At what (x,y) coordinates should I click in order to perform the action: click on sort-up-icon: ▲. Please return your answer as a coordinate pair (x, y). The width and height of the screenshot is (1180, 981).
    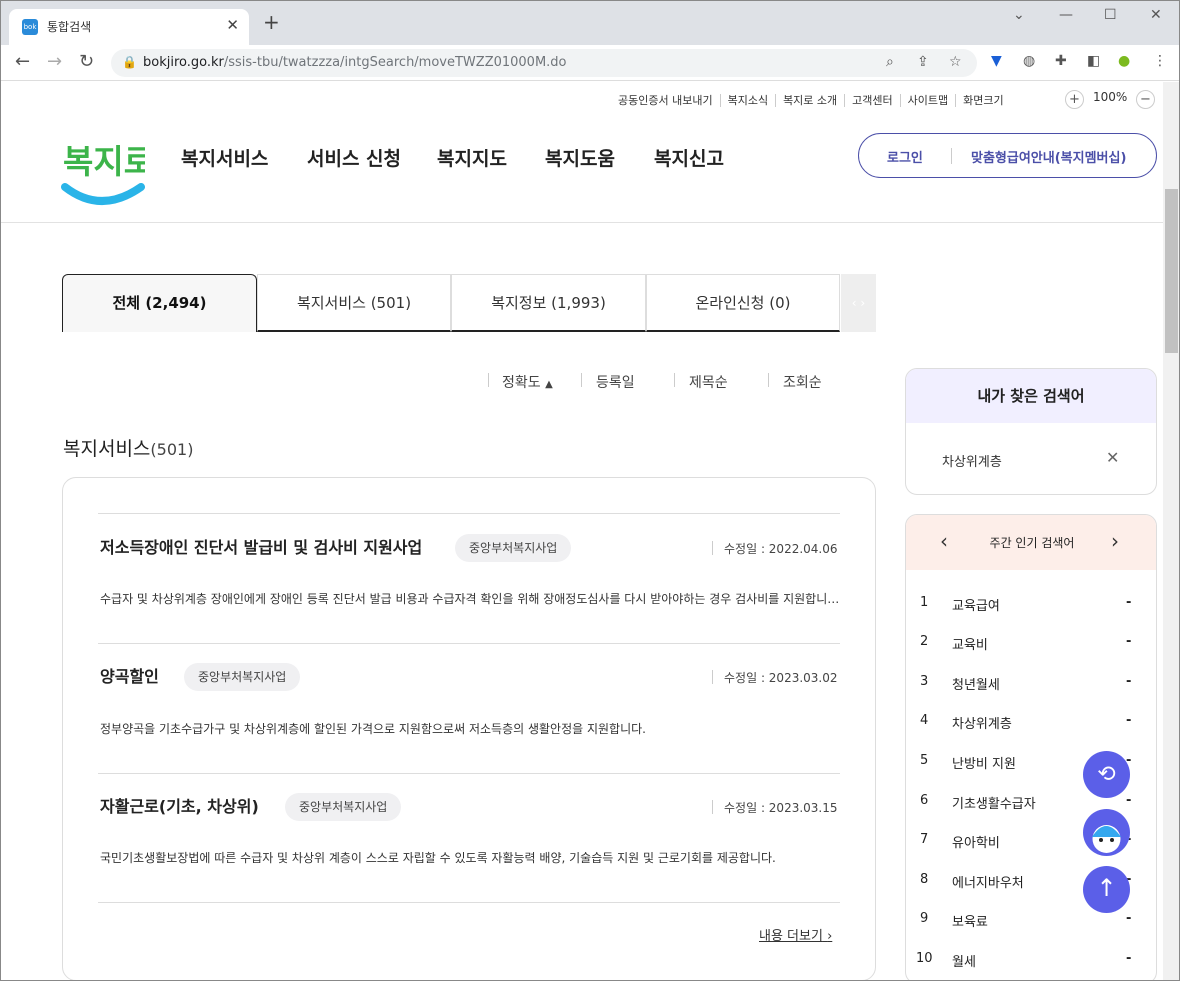
    Looking at the image, I should click on (549, 384).